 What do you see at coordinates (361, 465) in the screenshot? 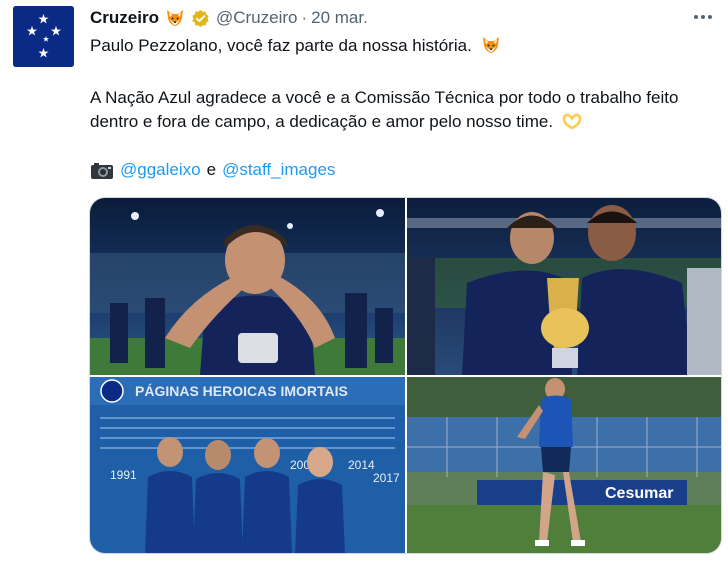
I see `photo3-year-3: 2014` at bounding box center [361, 465].